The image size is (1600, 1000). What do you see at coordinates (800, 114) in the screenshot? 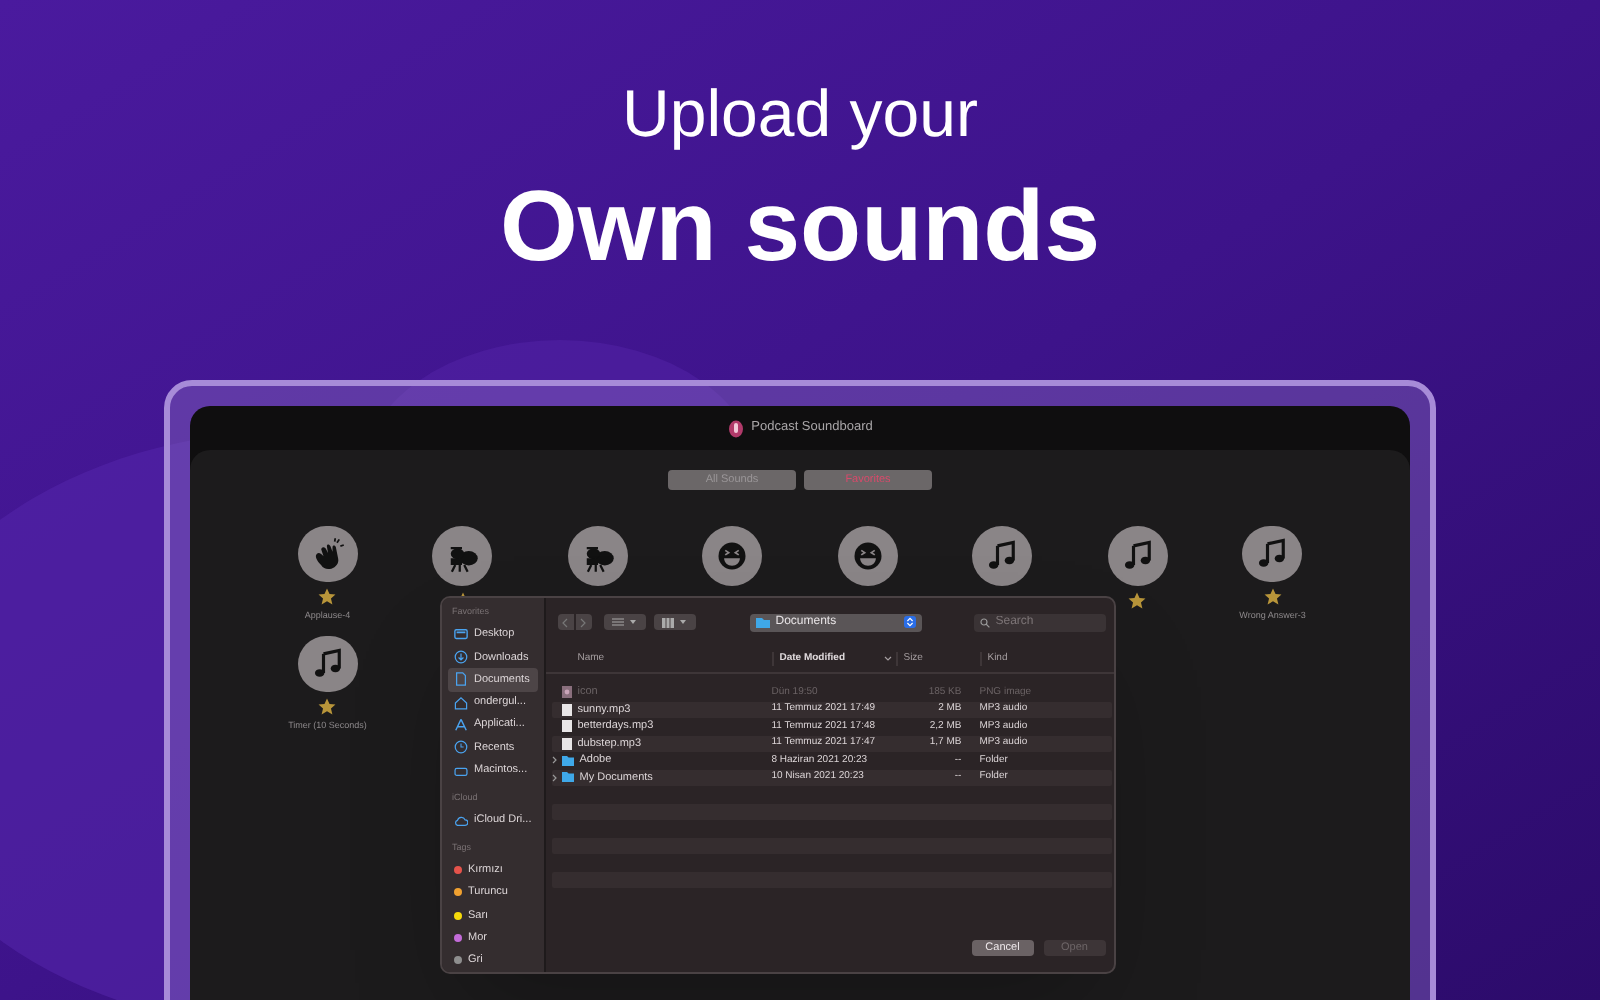
I see `headline-line: Upload your` at bounding box center [800, 114].